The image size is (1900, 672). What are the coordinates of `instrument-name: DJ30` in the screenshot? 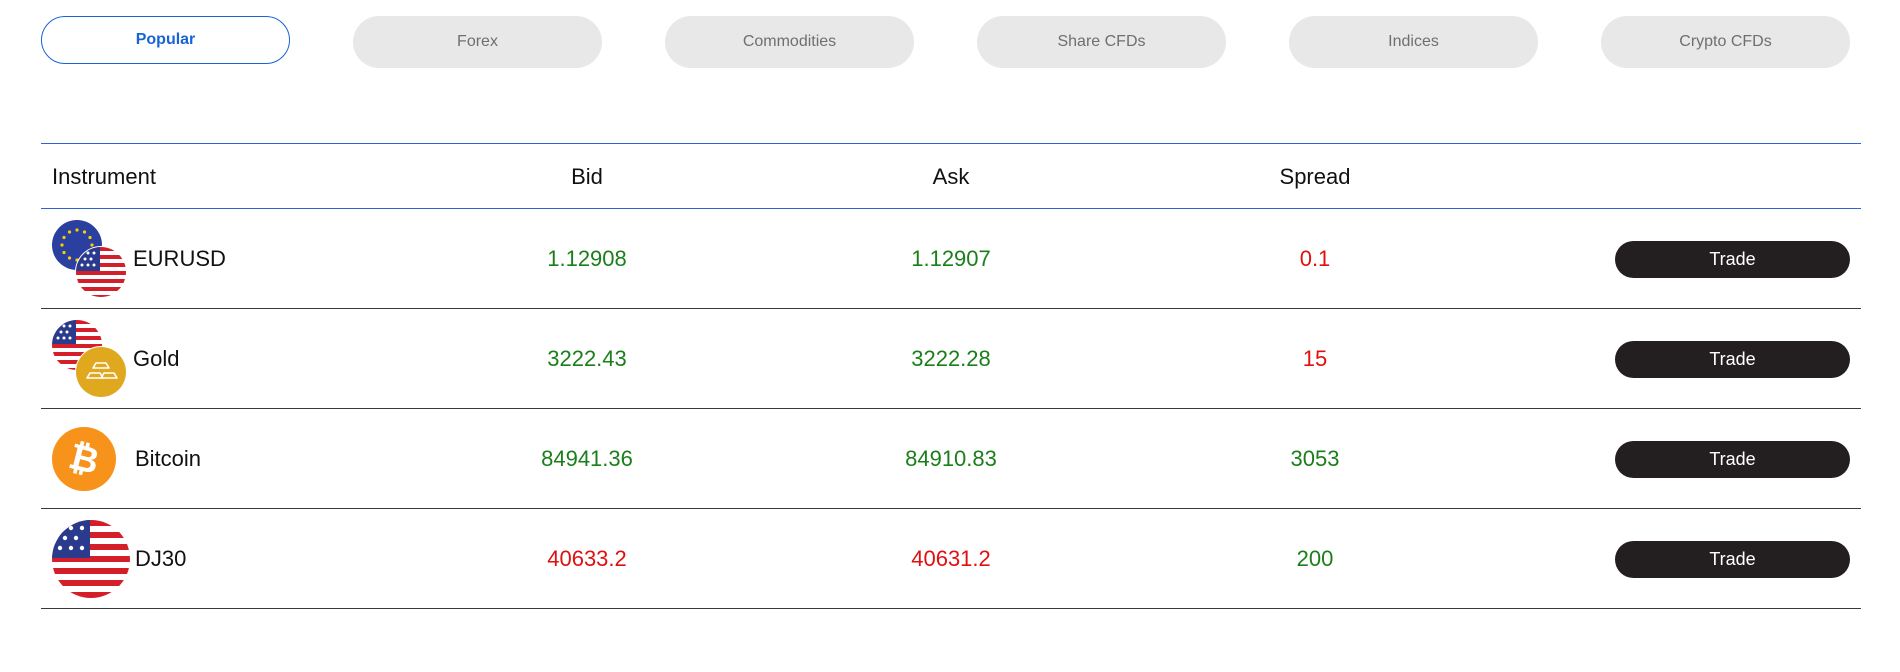 It's located at (161, 558).